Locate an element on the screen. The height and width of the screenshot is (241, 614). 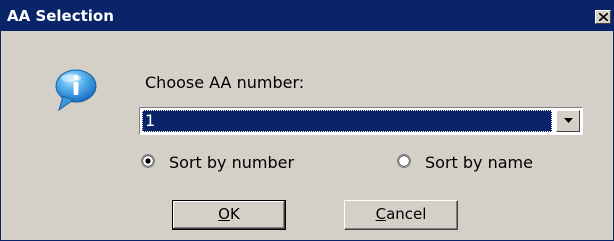
chevron-down-icon is located at coordinates (568, 120).